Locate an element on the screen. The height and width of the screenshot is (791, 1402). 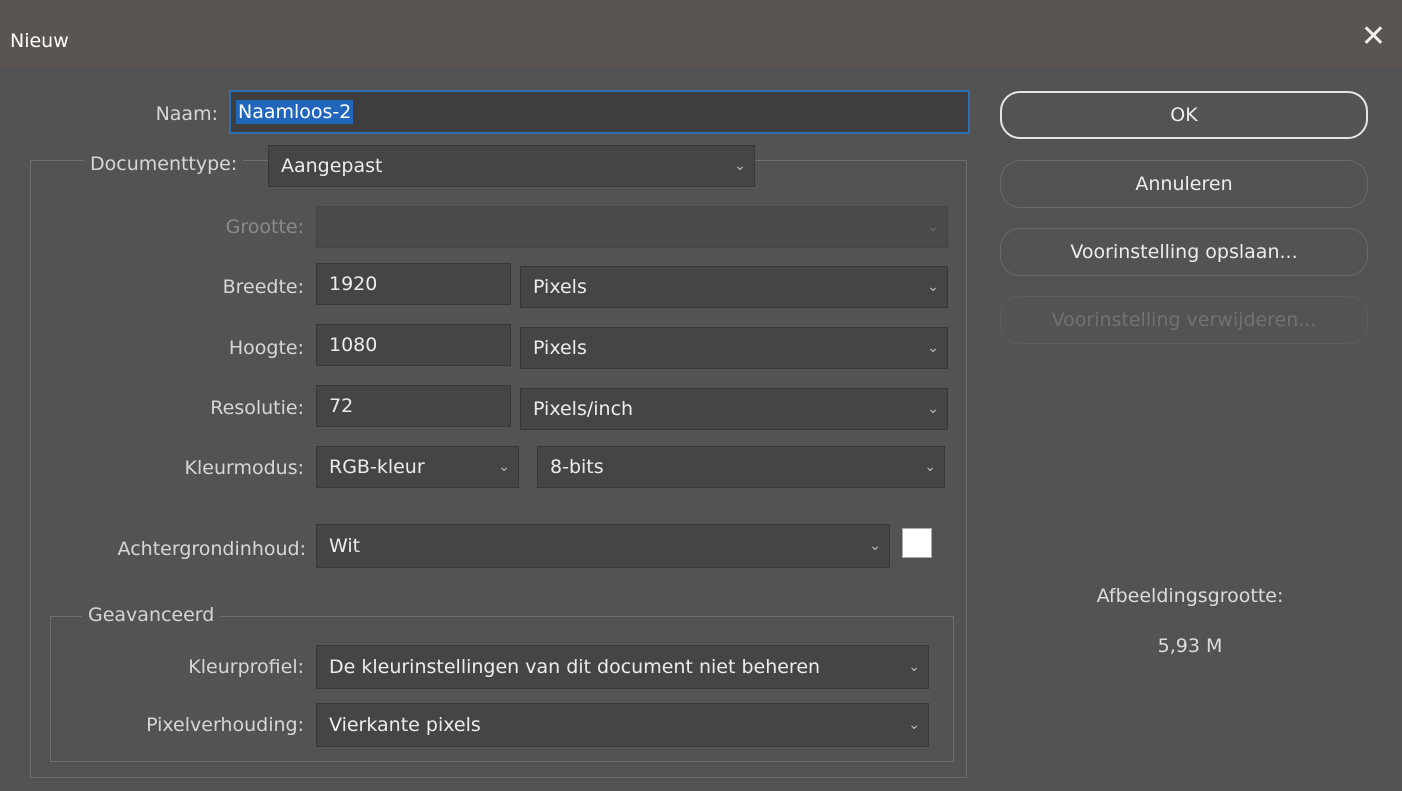
height-unit-value: Pixels is located at coordinates (560, 348).